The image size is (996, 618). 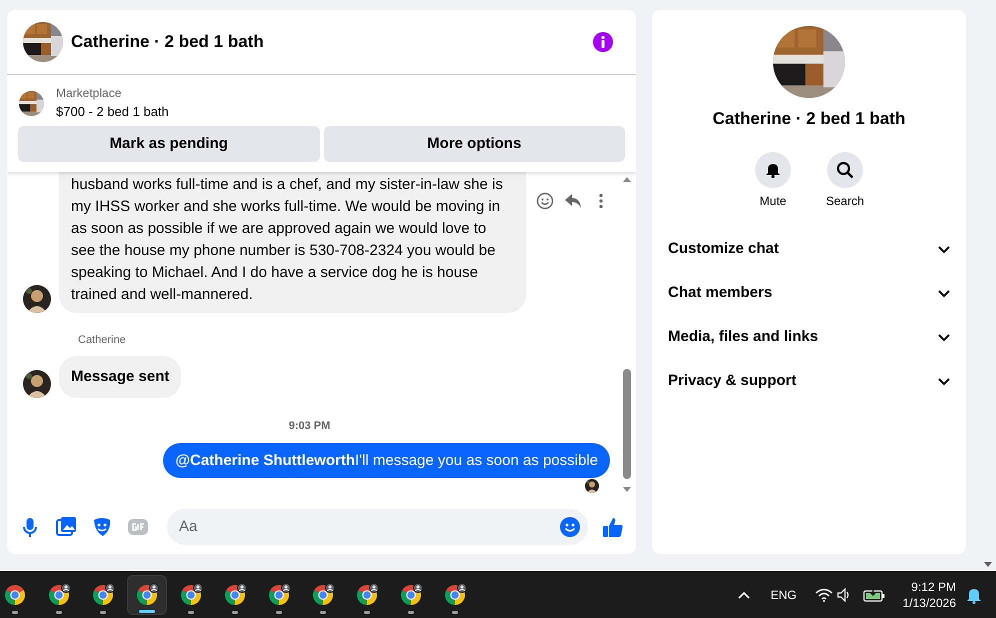 What do you see at coordinates (474, 144) in the screenshot?
I see `listing-action-button: More options` at bounding box center [474, 144].